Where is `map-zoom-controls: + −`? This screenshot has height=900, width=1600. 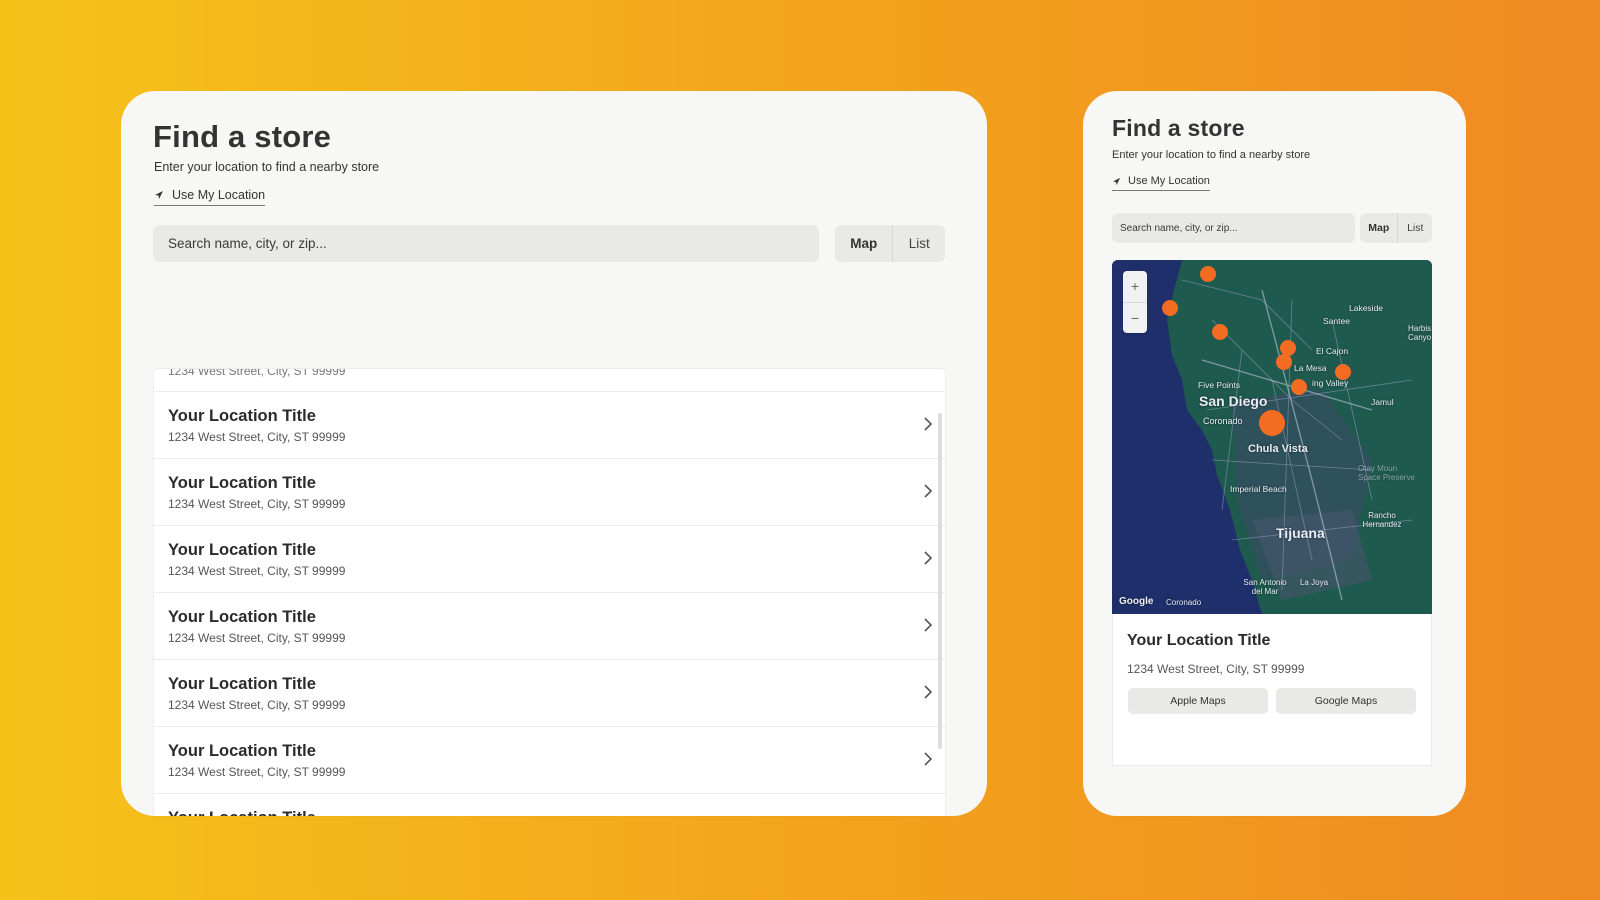 map-zoom-controls: + − is located at coordinates (1135, 302).